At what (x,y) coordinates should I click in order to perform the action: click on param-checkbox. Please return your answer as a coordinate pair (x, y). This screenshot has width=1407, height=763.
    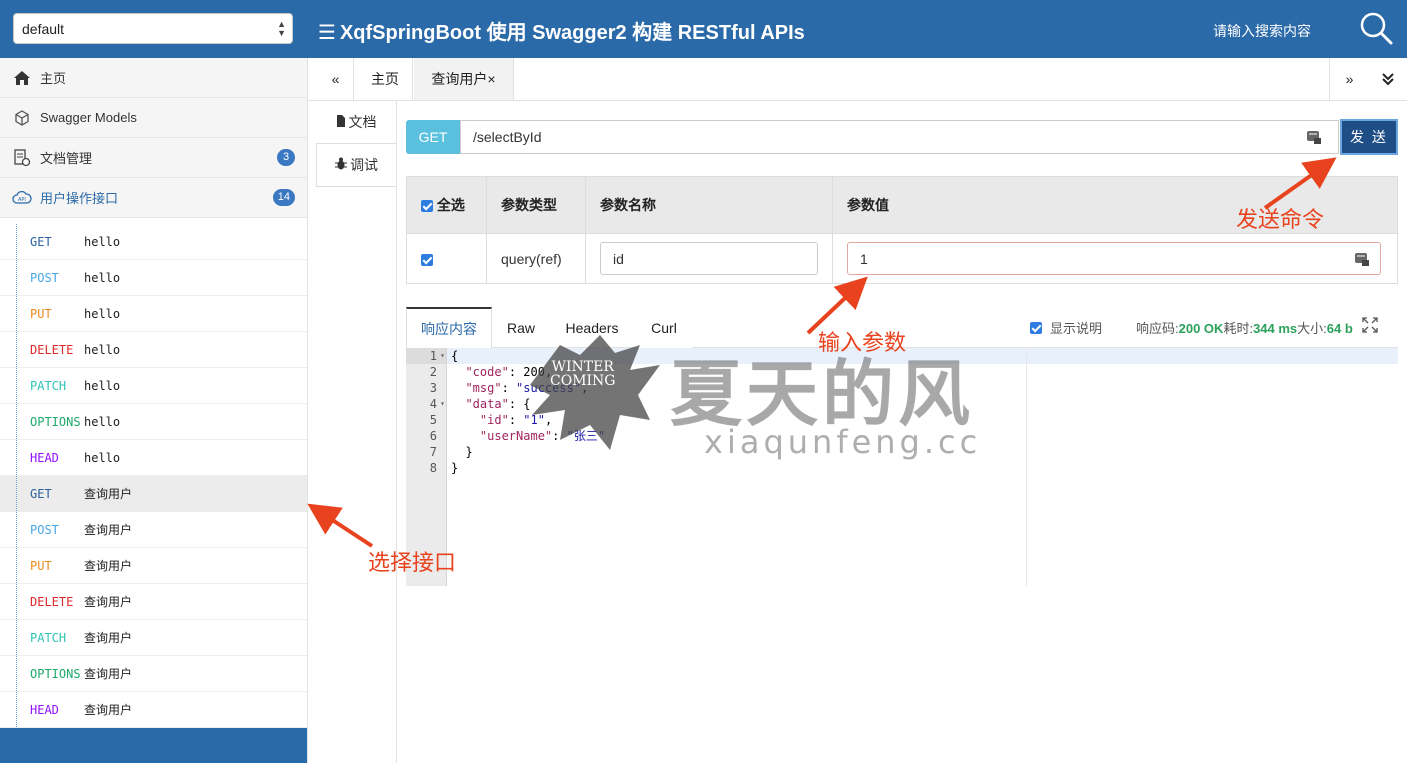
    Looking at the image, I should click on (427, 259).